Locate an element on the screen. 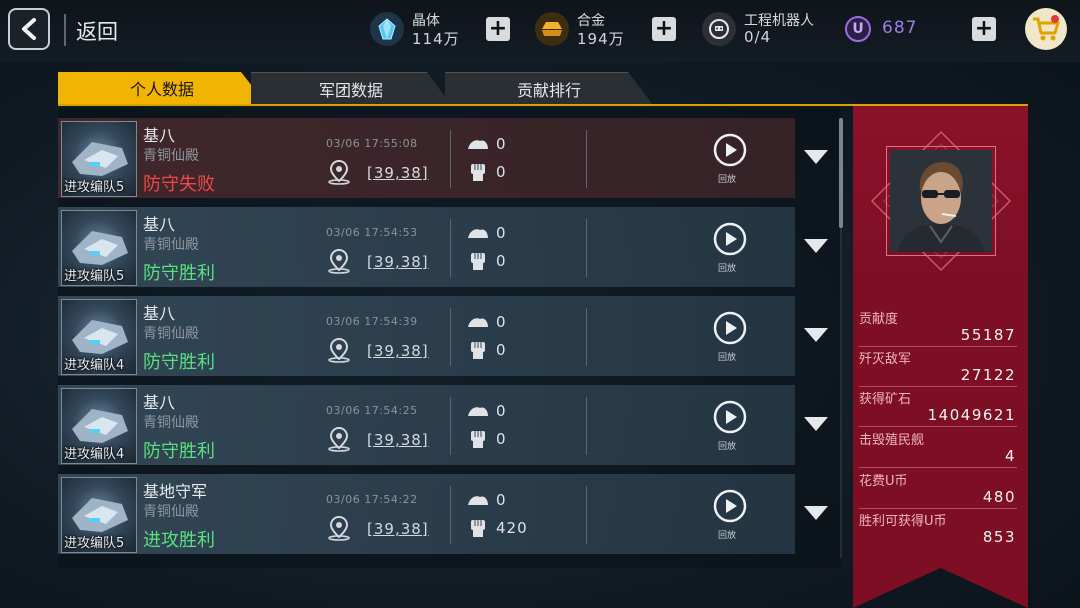 Image resolution: width=1080 pixels, height=608 pixels. battle-result: 进攻胜利 is located at coordinates (179, 540).